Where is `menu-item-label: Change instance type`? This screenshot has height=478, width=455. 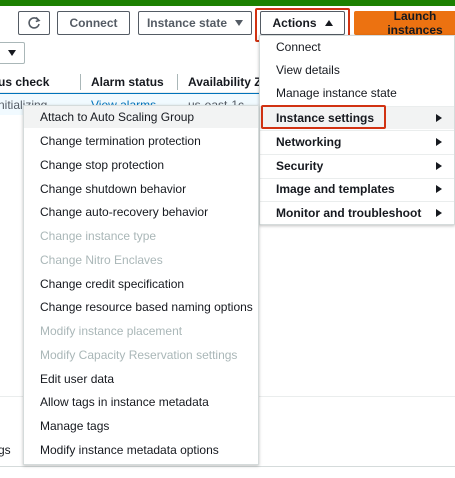
menu-item-label: Change instance type is located at coordinates (98, 236).